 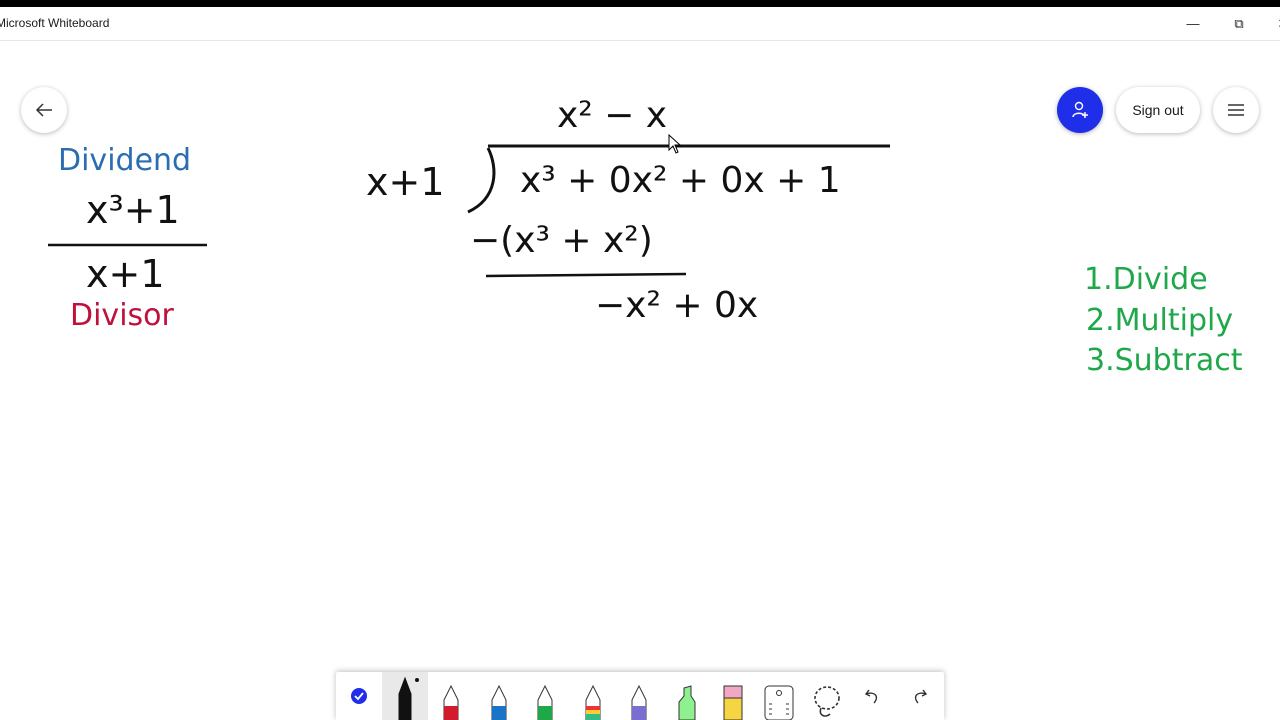 I want to click on galaxy-pen-icon, so click(x=639, y=702).